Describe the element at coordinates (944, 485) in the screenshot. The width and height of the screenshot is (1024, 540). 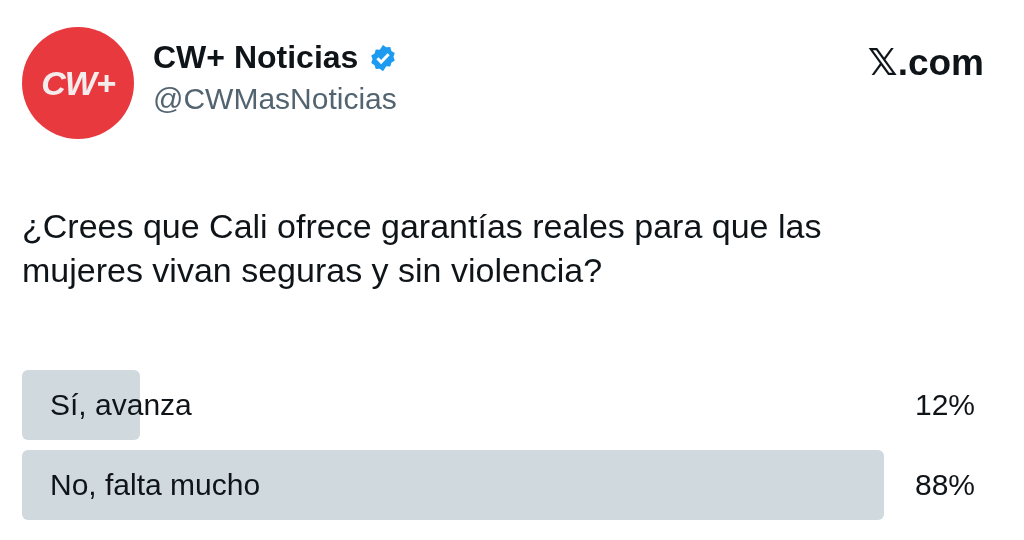
I see `poll-percentage: 88%` at that location.